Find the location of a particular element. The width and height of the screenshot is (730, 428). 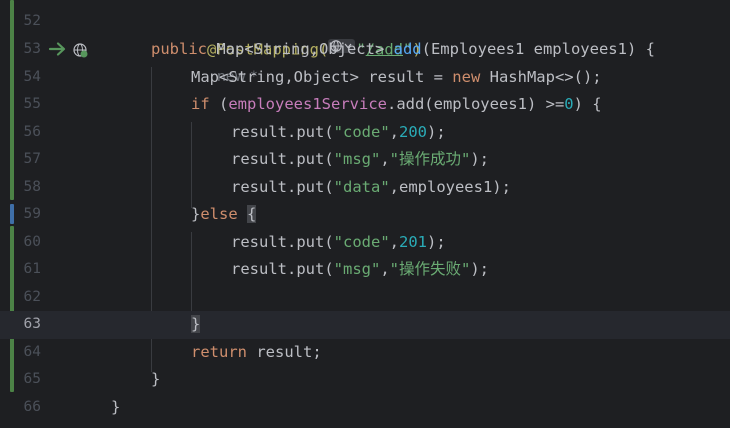

line-number: 63 is located at coordinates (20, 325).